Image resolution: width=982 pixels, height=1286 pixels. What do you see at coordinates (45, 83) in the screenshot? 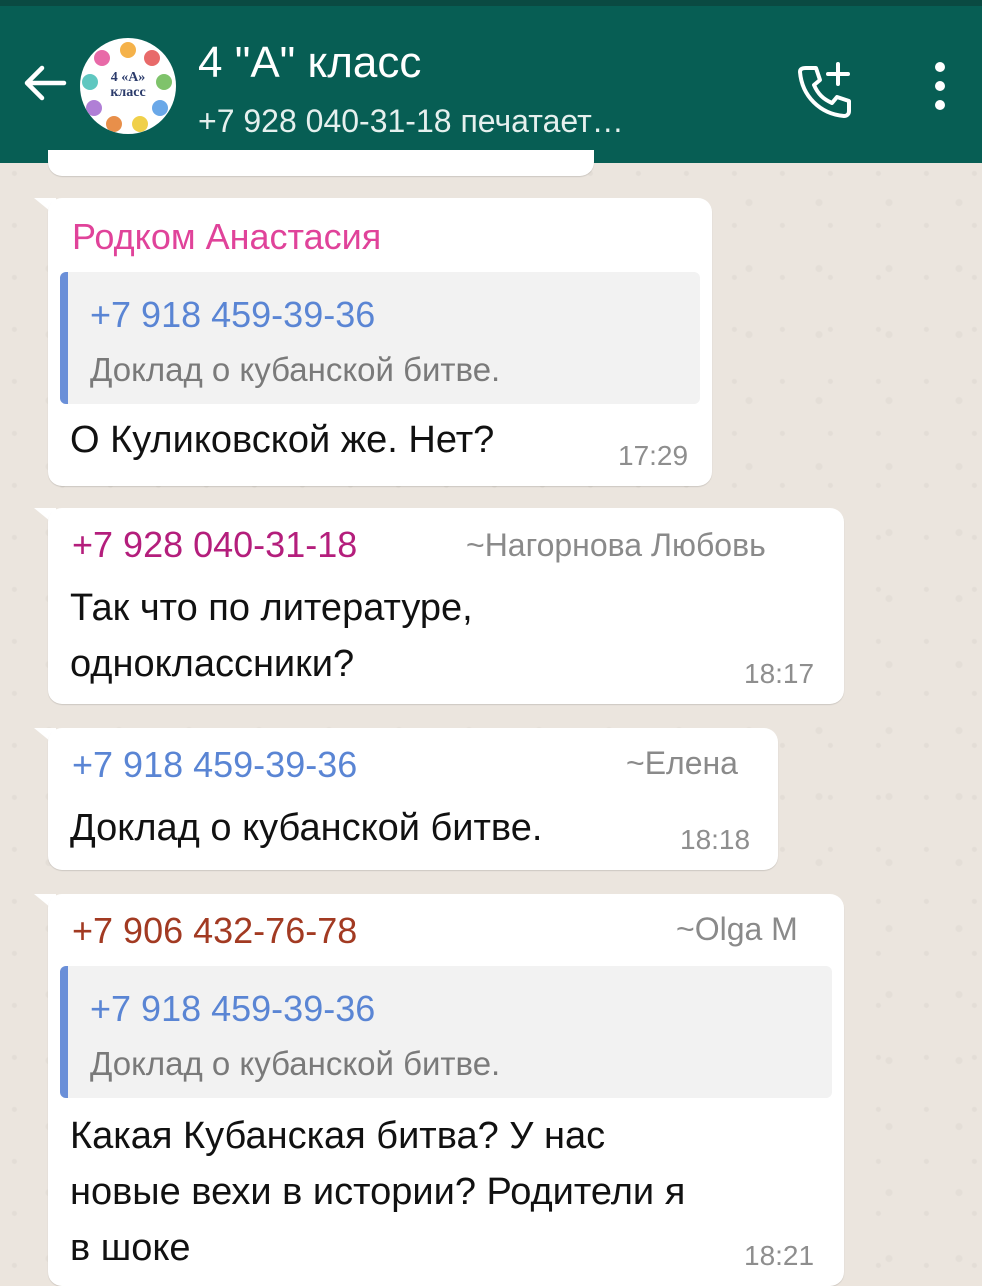
I see `back-arrow-icon` at bounding box center [45, 83].